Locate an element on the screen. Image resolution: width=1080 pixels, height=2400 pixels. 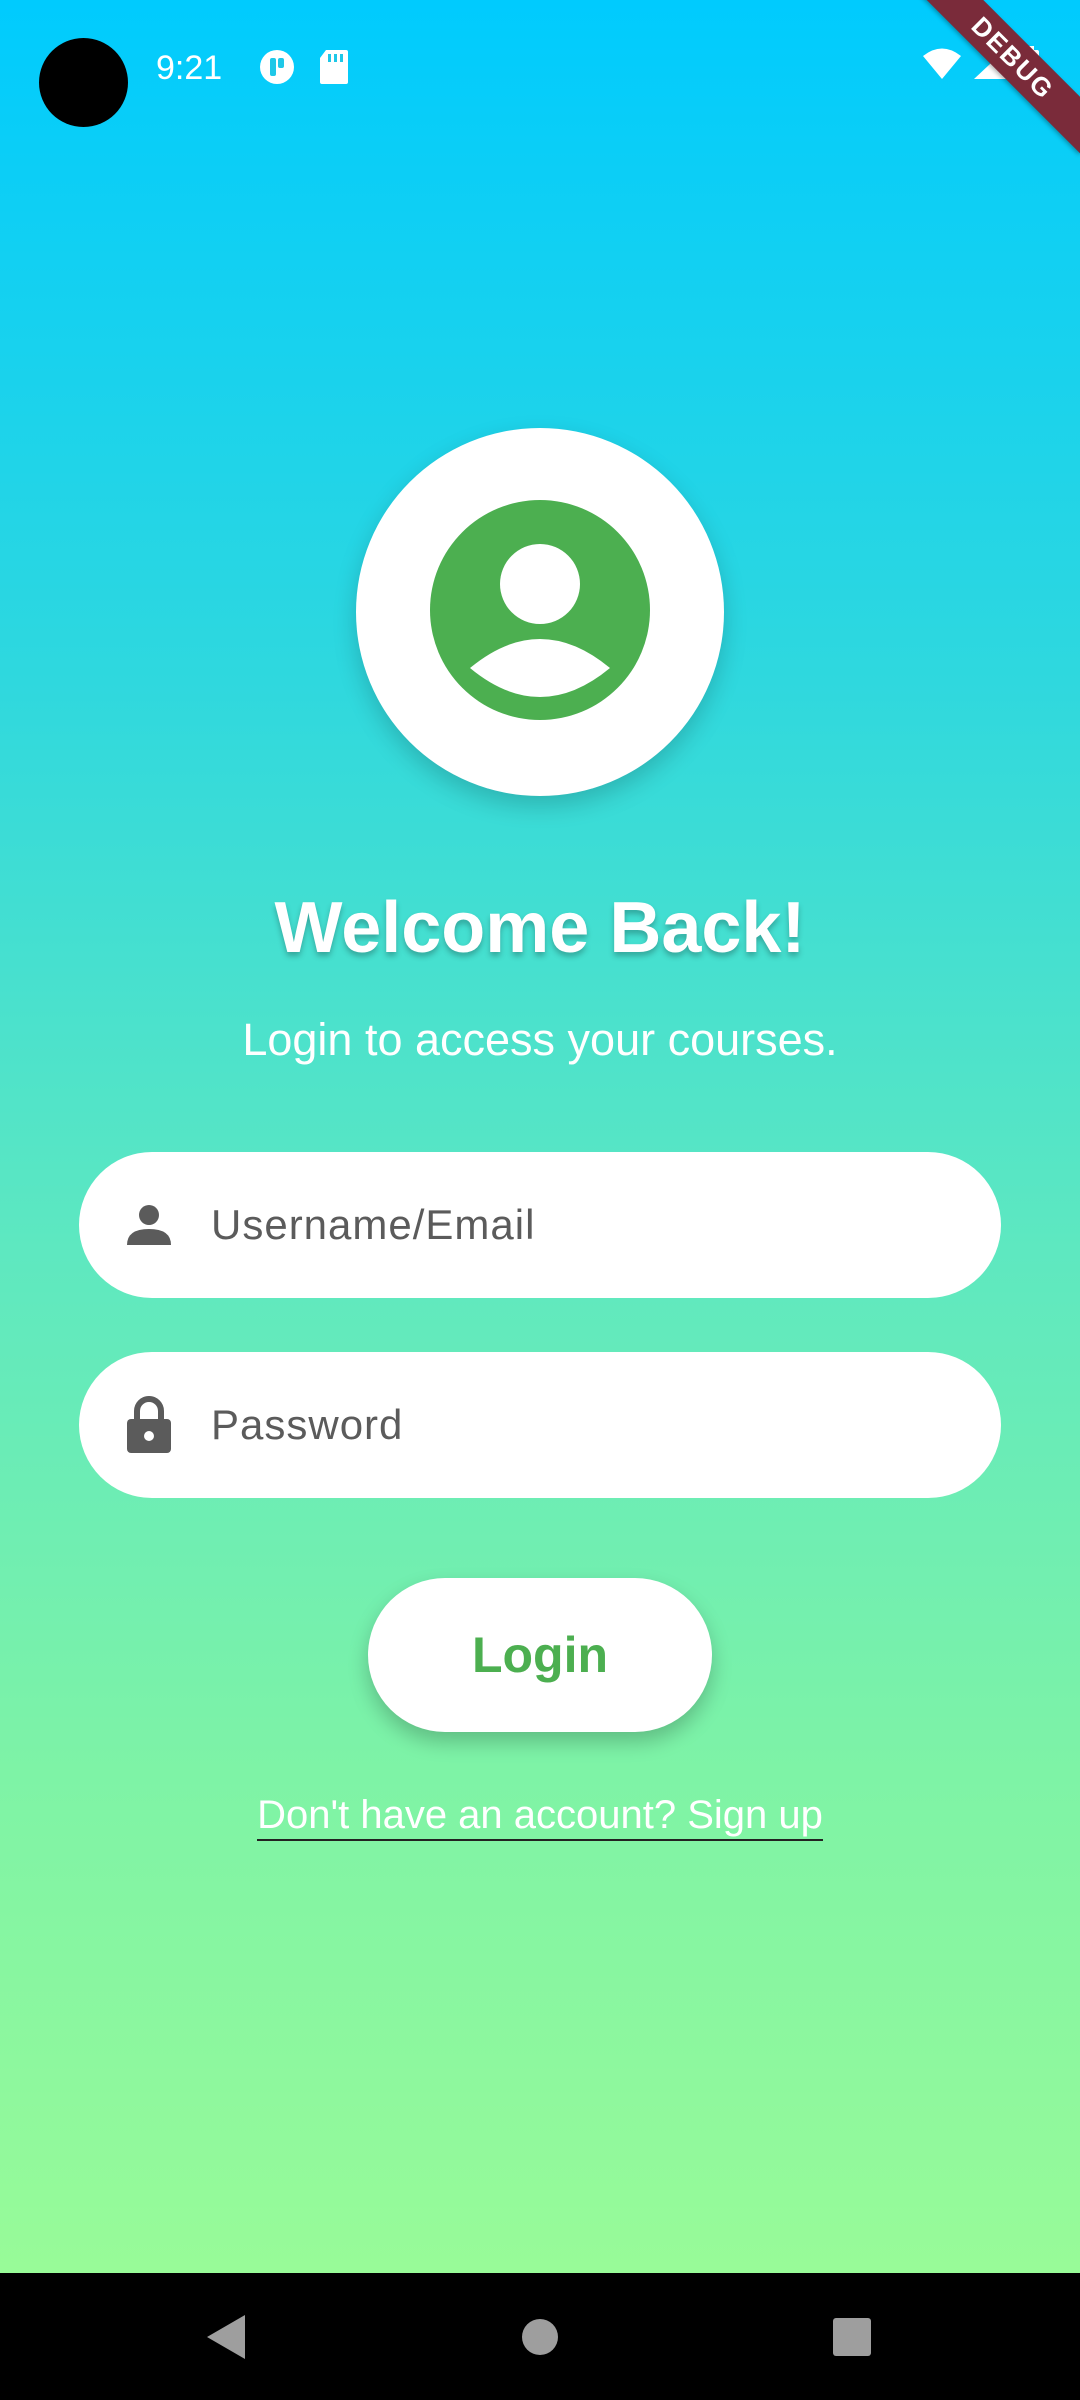
system-nav-bar is located at coordinates (540, 2336).